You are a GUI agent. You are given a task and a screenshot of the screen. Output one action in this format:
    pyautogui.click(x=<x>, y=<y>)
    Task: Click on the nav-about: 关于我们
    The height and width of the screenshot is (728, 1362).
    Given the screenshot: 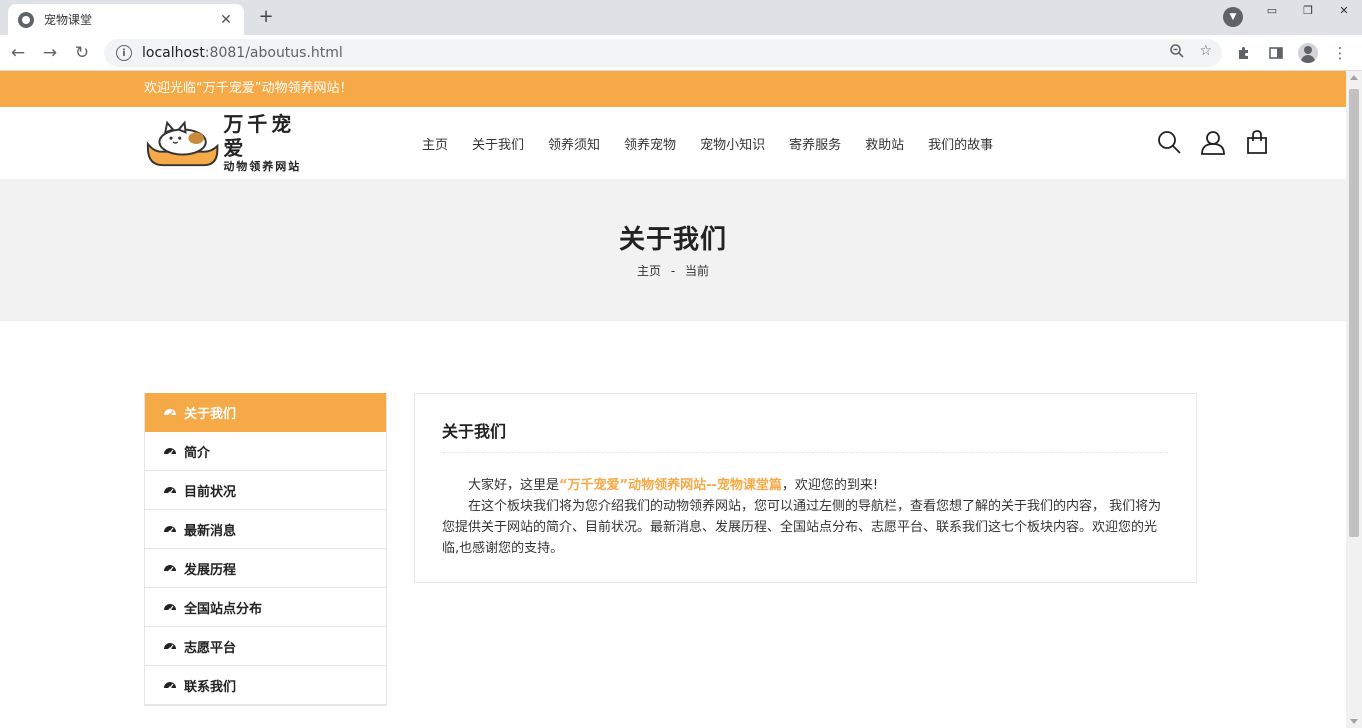 What is the action you would take?
    pyautogui.click(x=498, y=143)
    